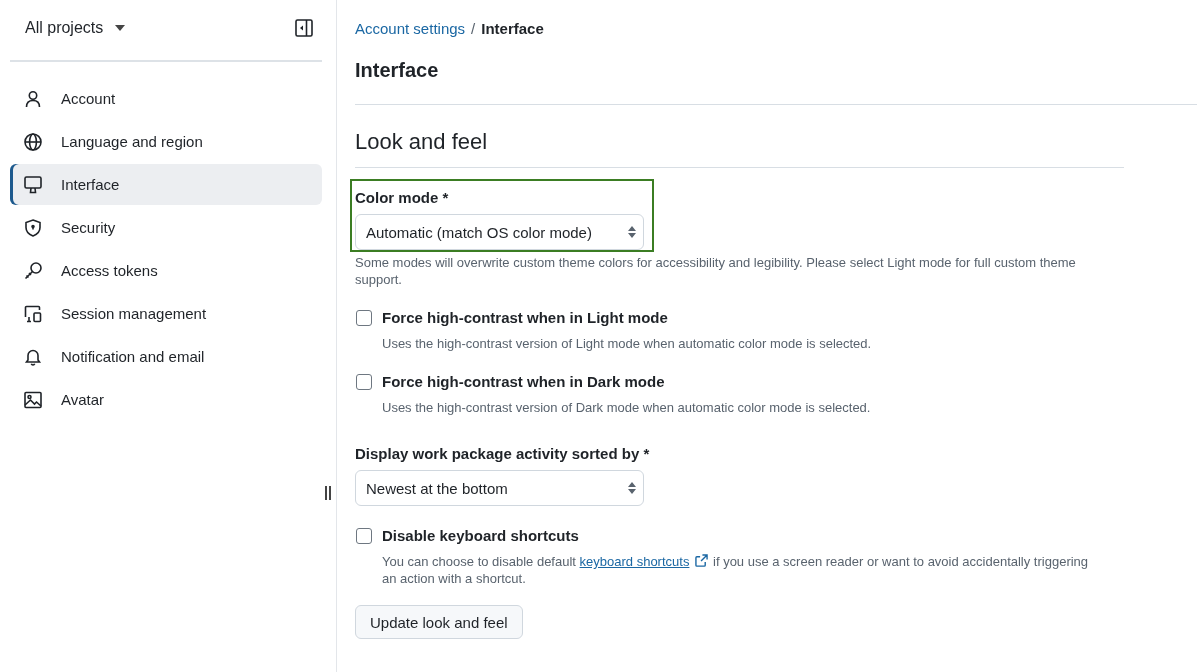  Describe the element at coordinates (402, 198) in the screenshot. I see `field-label: Color mode *` at that location.